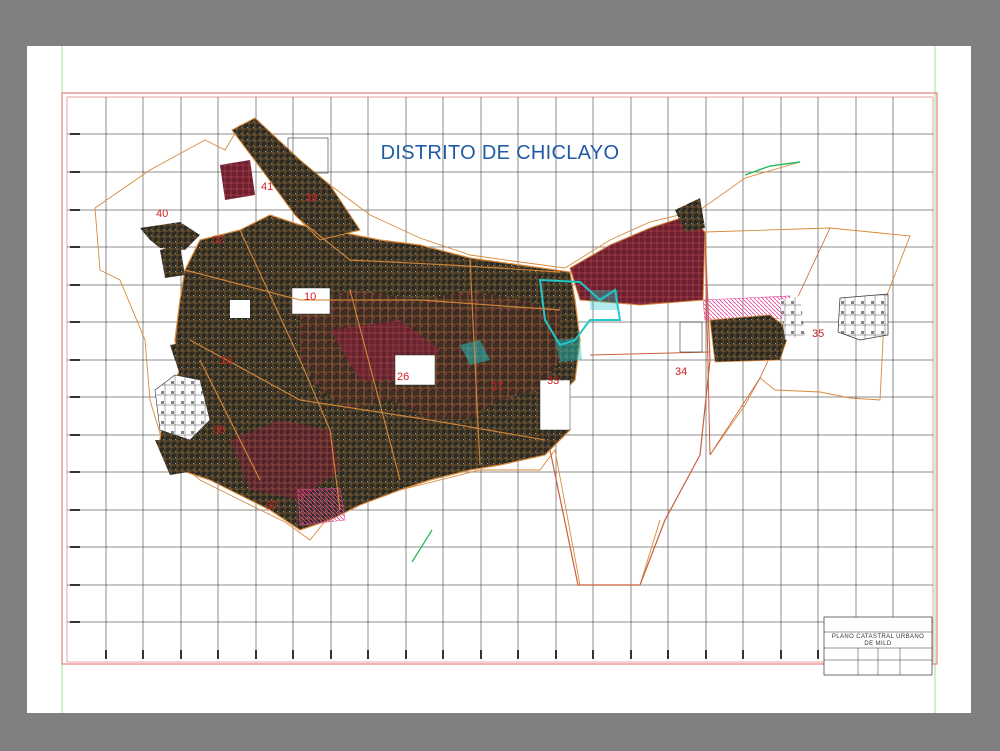  I want to click on zone-label-37: 37, so click(272, 506).